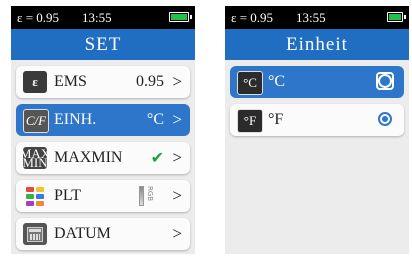 Image resolution: width=412 pixels, height=257 pixels. What do you see at coordinates (103, 196) in the screenshot?
I see `menu-item-palette: PLT RGB >` at bounding box center [103, 196].